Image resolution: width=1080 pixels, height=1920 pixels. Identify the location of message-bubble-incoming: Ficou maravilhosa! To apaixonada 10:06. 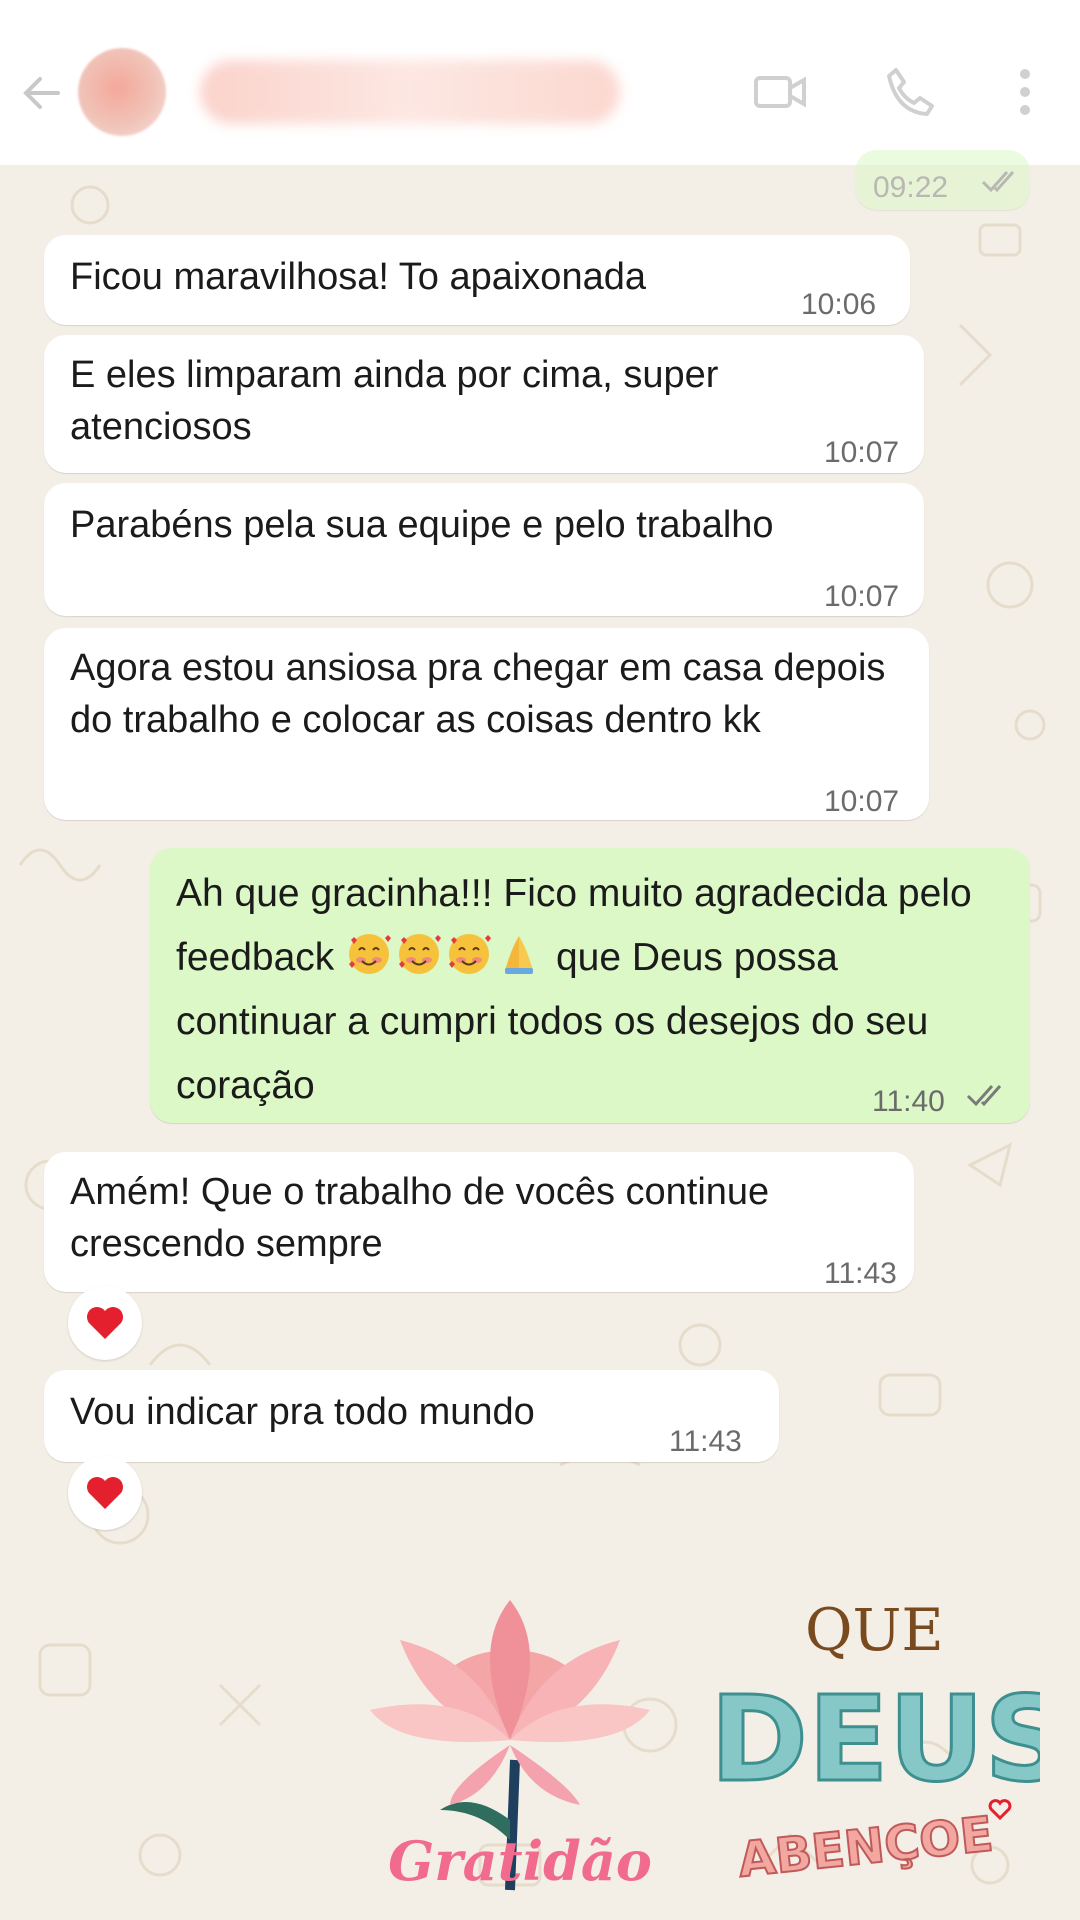
(477, 280).